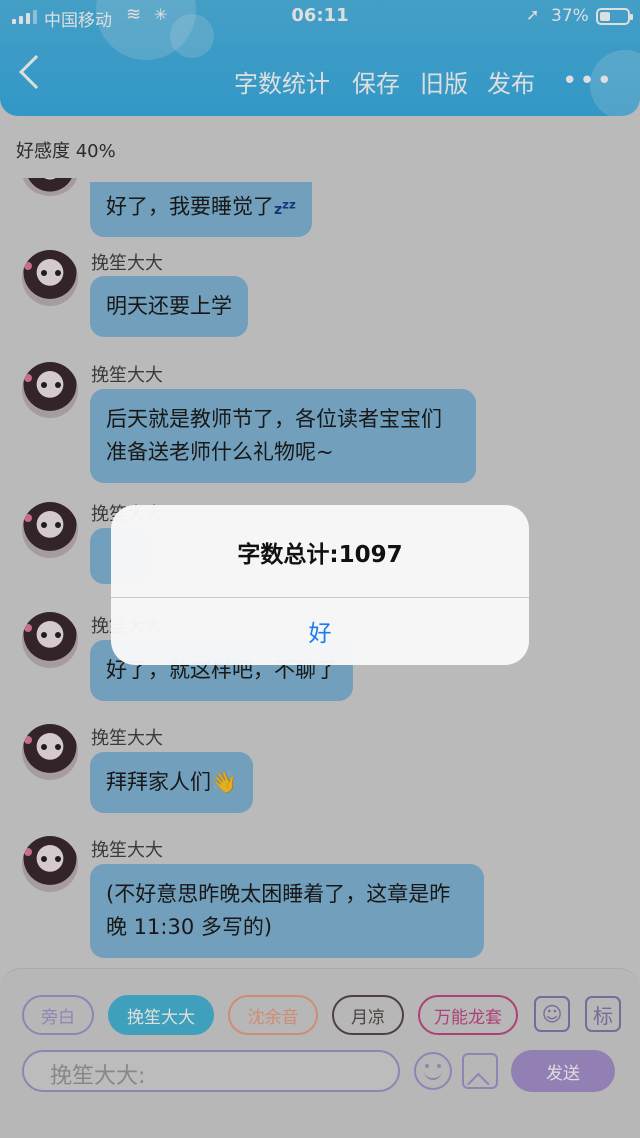 The height and width of the screenshot is (1138, 640). I want to click on alert-ok-label: 好, so click(320, 634).